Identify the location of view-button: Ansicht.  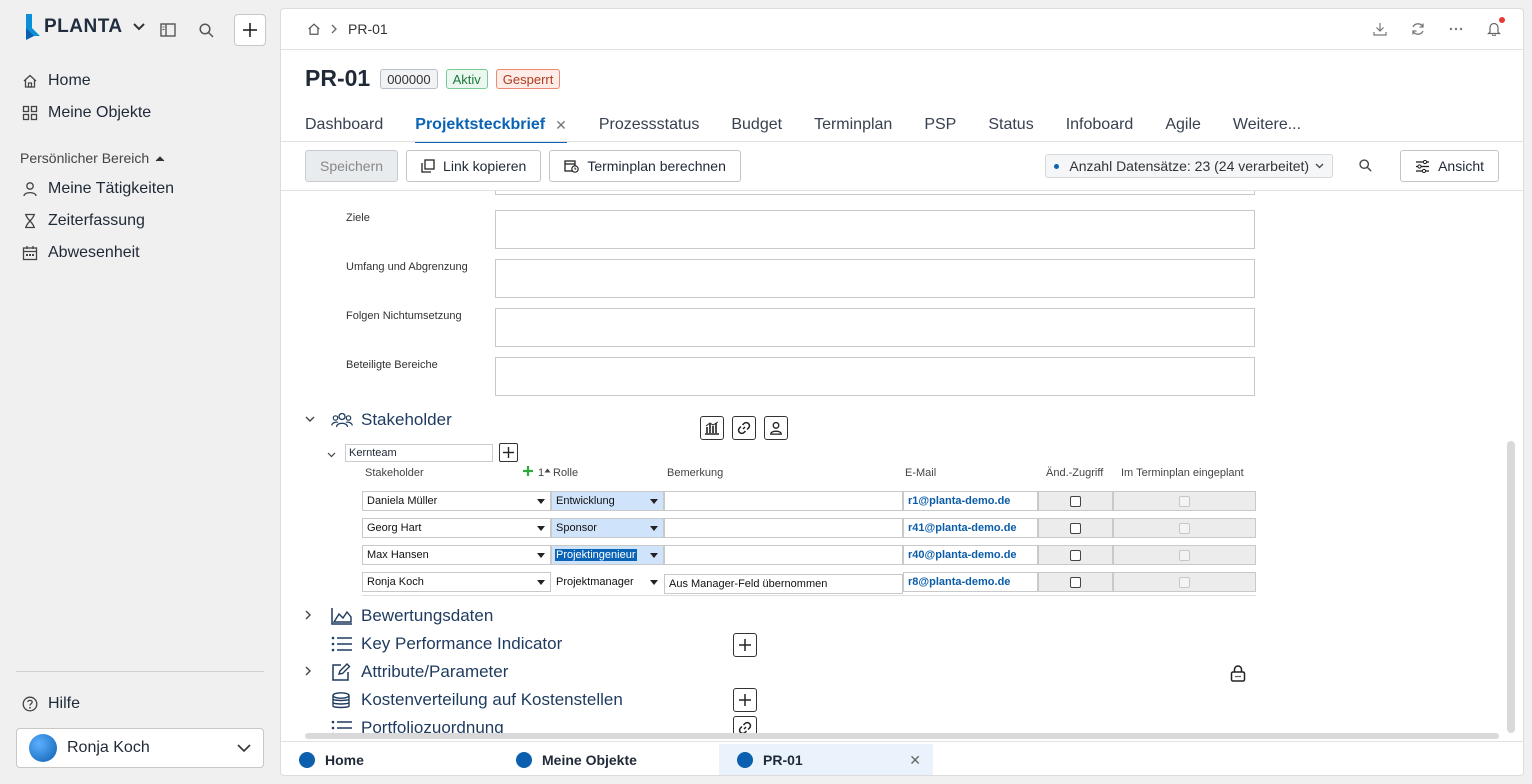
(1449, 166).